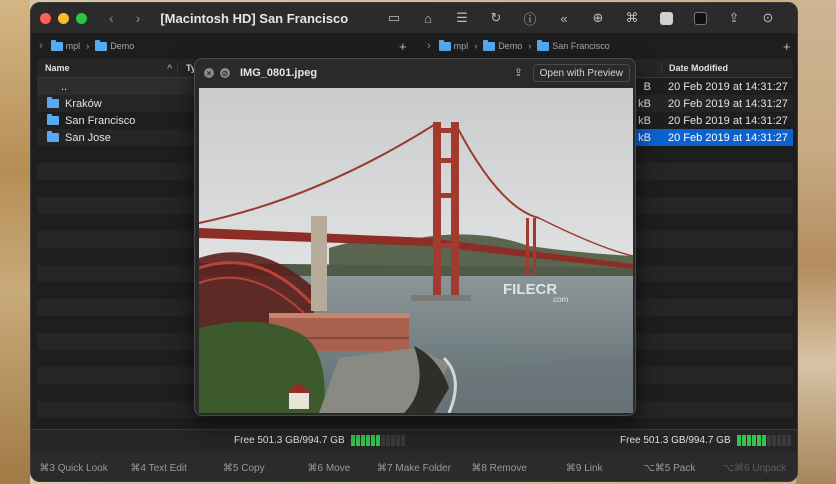 Image resolution: width=836 pixels, height=484 pixels. What do you see at coordinates (787, 46) in the screenshot?
I see `right-new-tab-button: +` at bounding box center [787, 46].